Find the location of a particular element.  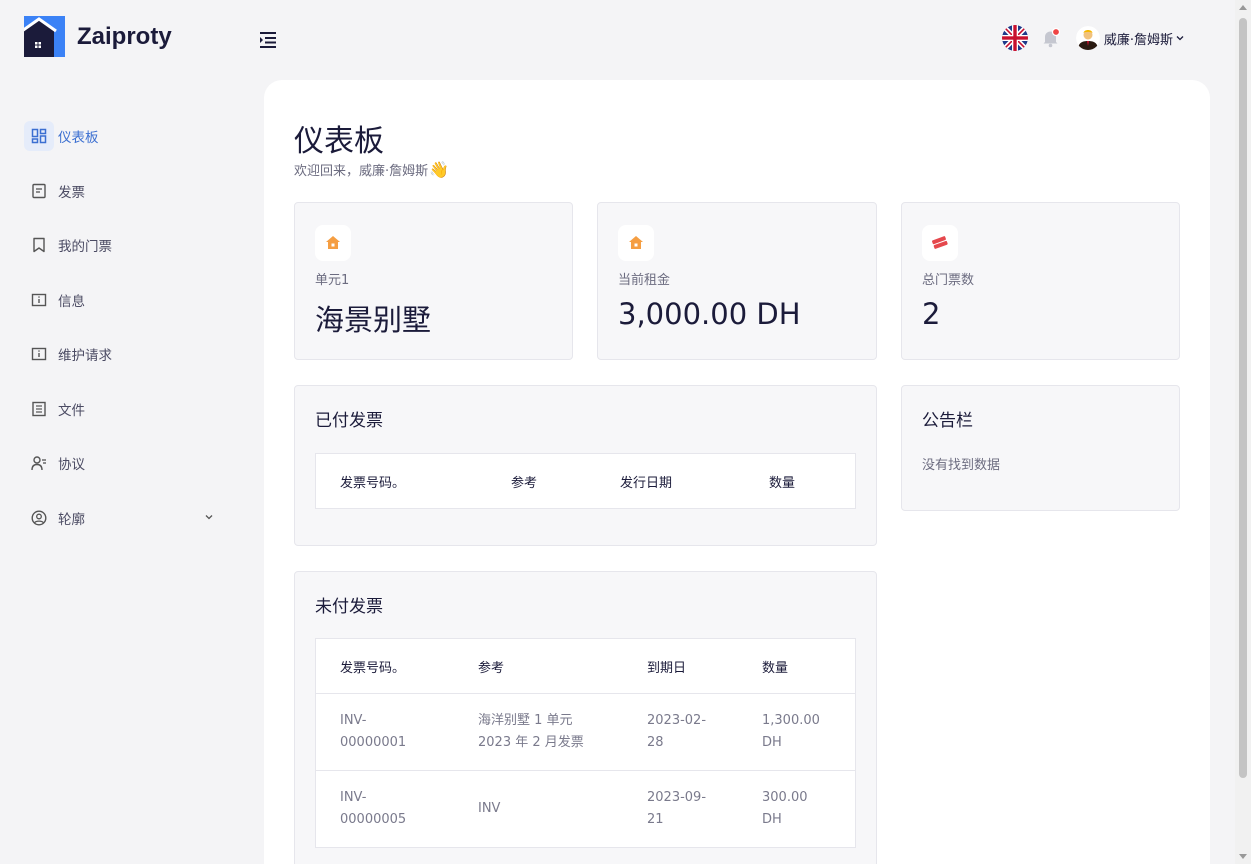

sidebar-item-profile: 轮廓 is located at coordinates (124, 518).